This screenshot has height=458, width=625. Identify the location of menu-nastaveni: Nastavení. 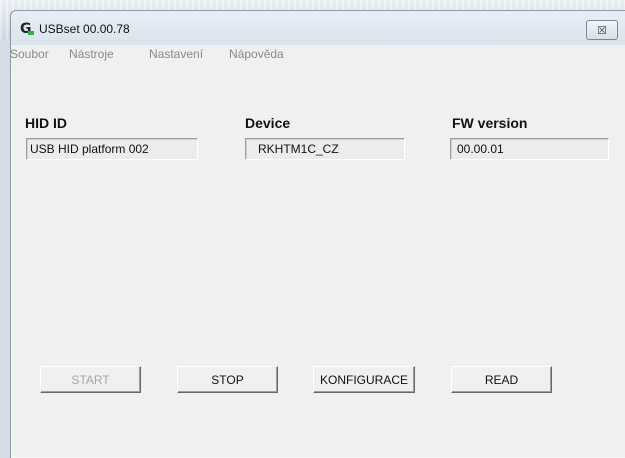
(176, 54).